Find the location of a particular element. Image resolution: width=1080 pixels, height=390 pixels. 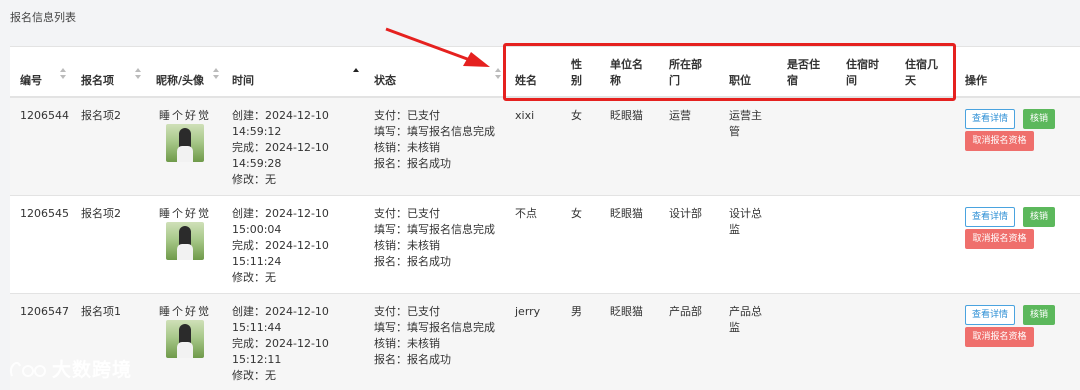

cell-id: 1206547 is located at coordinates (44, 311).